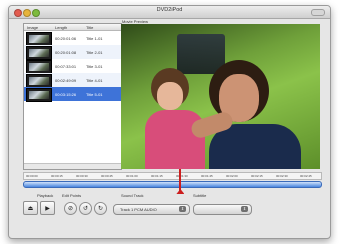 This screenshot has width=340, height=244. I want to click on list-item-title: Title 3-01, so click(94, 66).